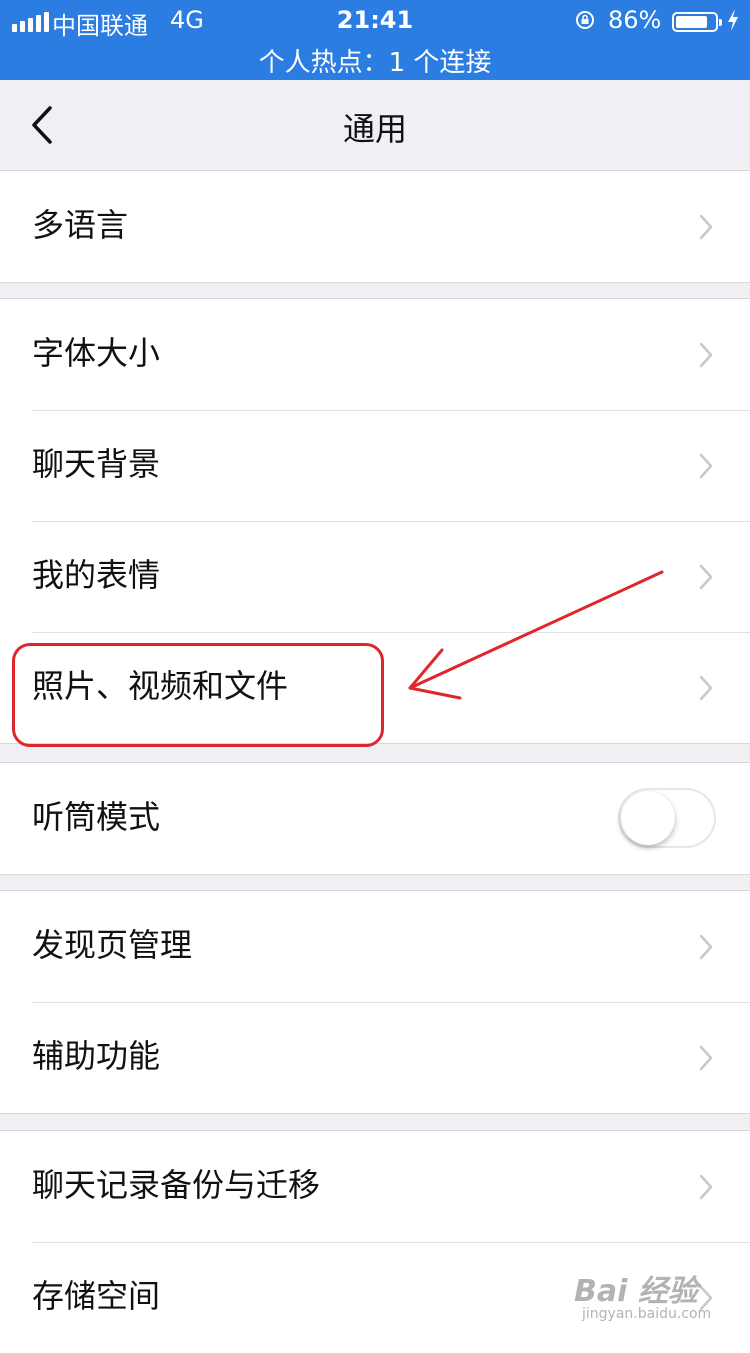 This screenshot has width=750, height=1354. What do you see at coordinates (648, 818) in the screenshot?
I see `toggle-knob` at bounding box center [648, 818].